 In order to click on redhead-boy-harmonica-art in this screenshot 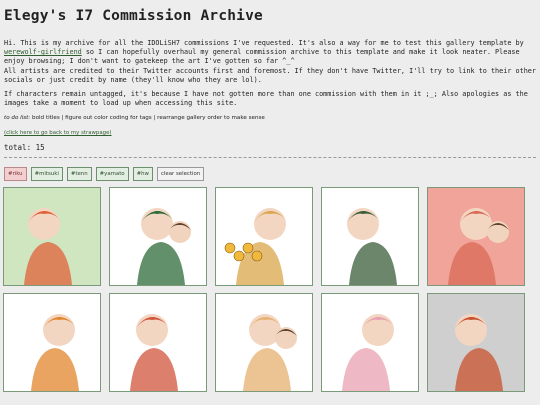, I will do `click(52, 236)`.